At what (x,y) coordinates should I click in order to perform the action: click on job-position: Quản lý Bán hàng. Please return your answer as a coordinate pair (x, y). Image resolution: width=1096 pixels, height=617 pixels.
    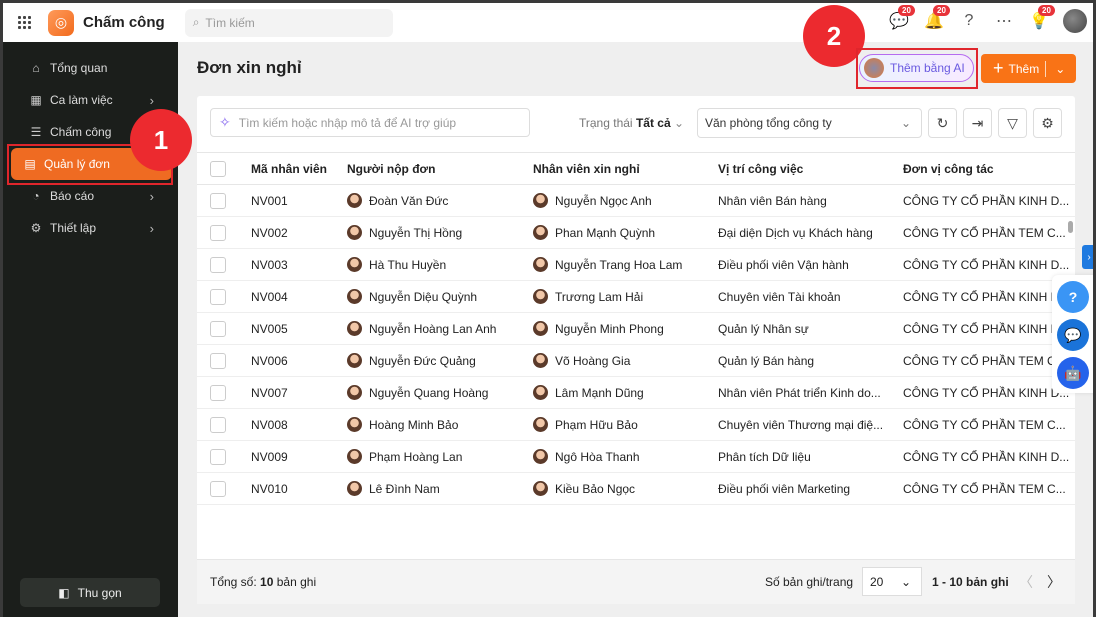
    Looking at the image, I should click on (810, 360).